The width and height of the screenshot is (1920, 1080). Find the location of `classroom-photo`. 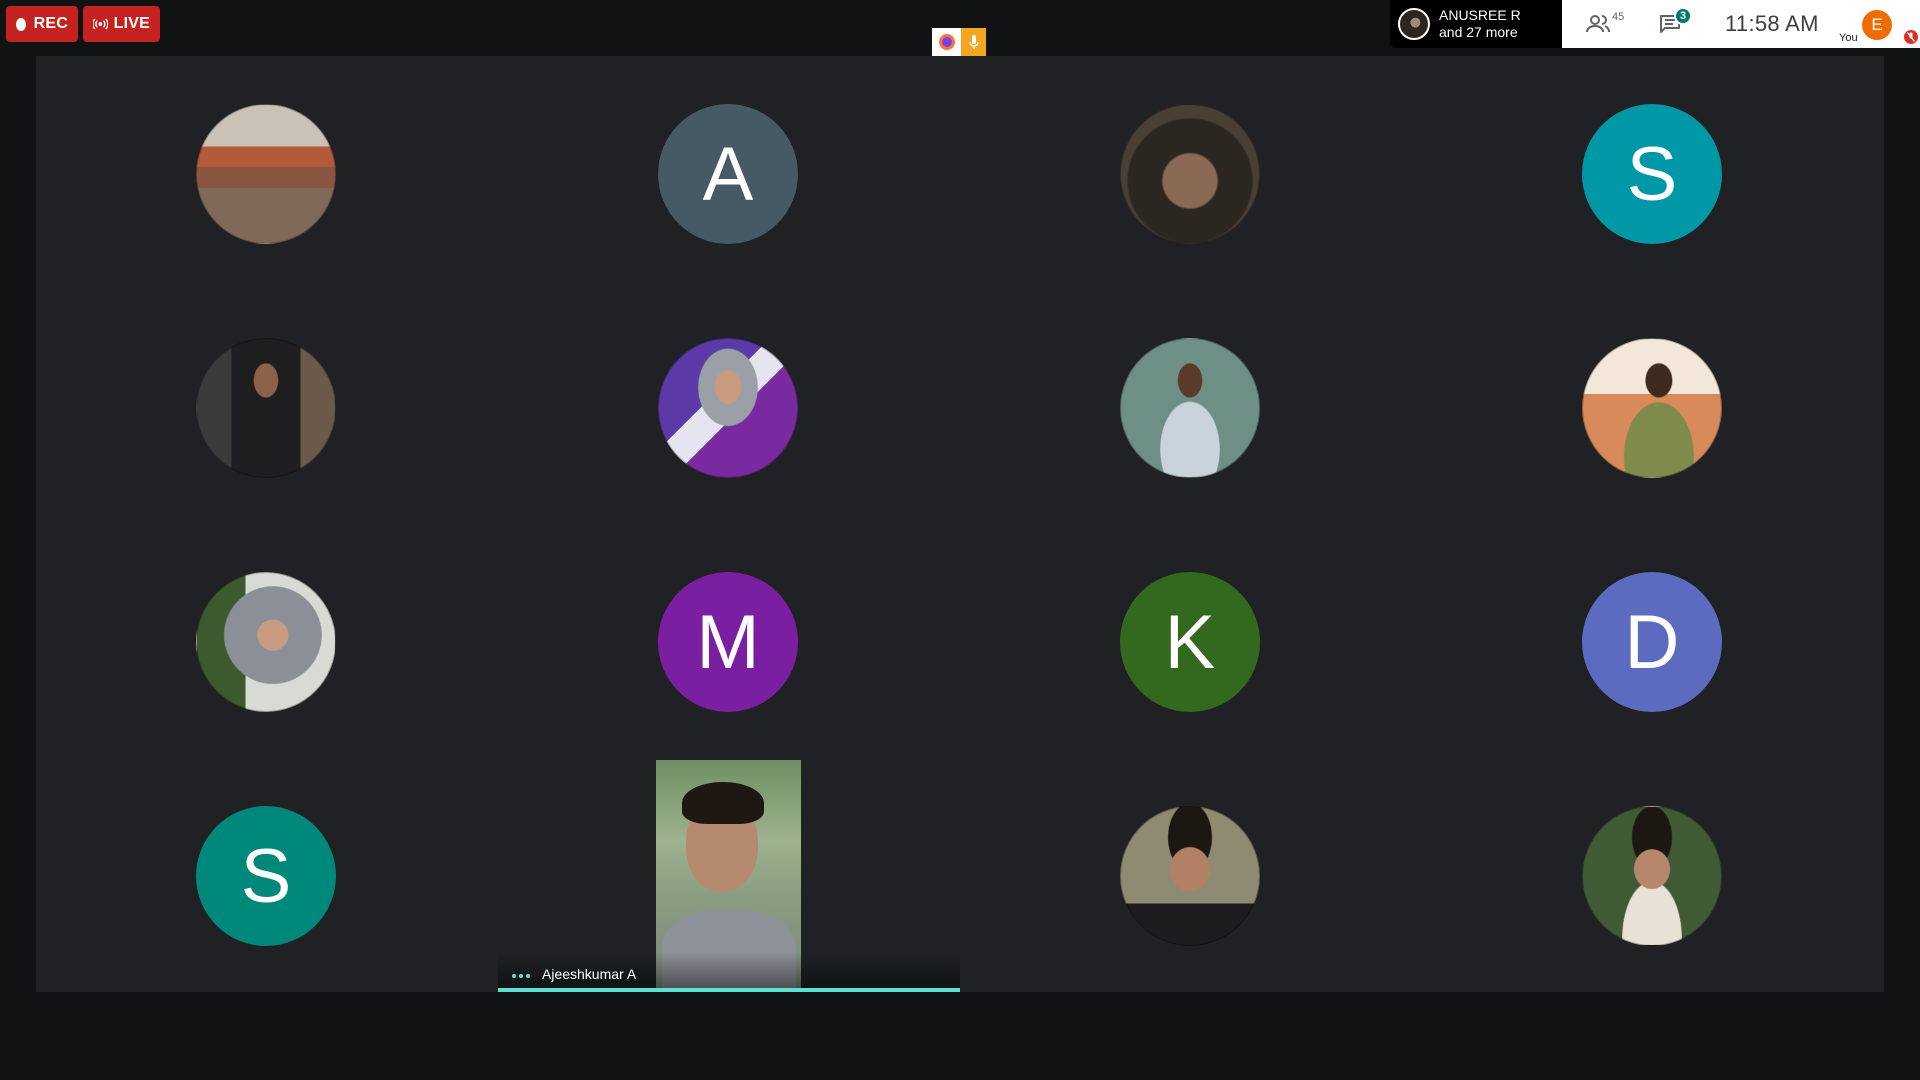

classroom-photo is located at coordinates (266, 174).